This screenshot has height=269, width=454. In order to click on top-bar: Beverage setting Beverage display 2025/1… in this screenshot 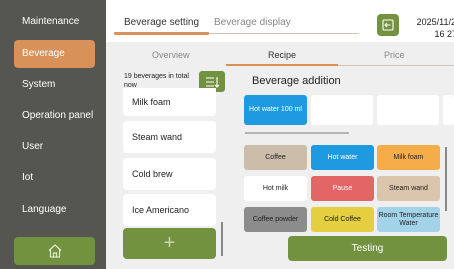, I will do `click(280, 21)`.